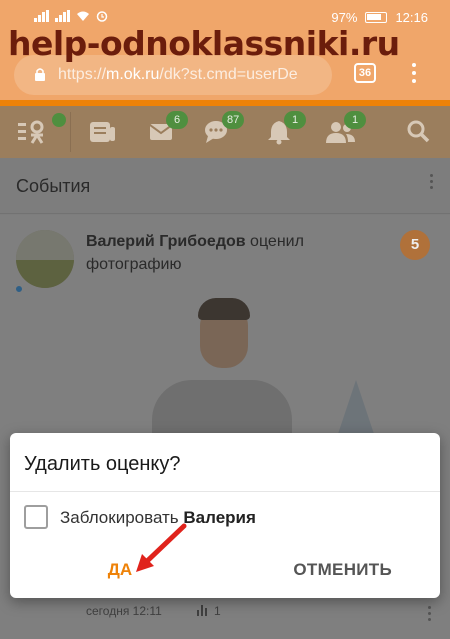 The width and height of the screenshot is (450, 639). Describe the element at coordinates (70, 132) in the screenshot. I see `toolbar-separator` at that location.